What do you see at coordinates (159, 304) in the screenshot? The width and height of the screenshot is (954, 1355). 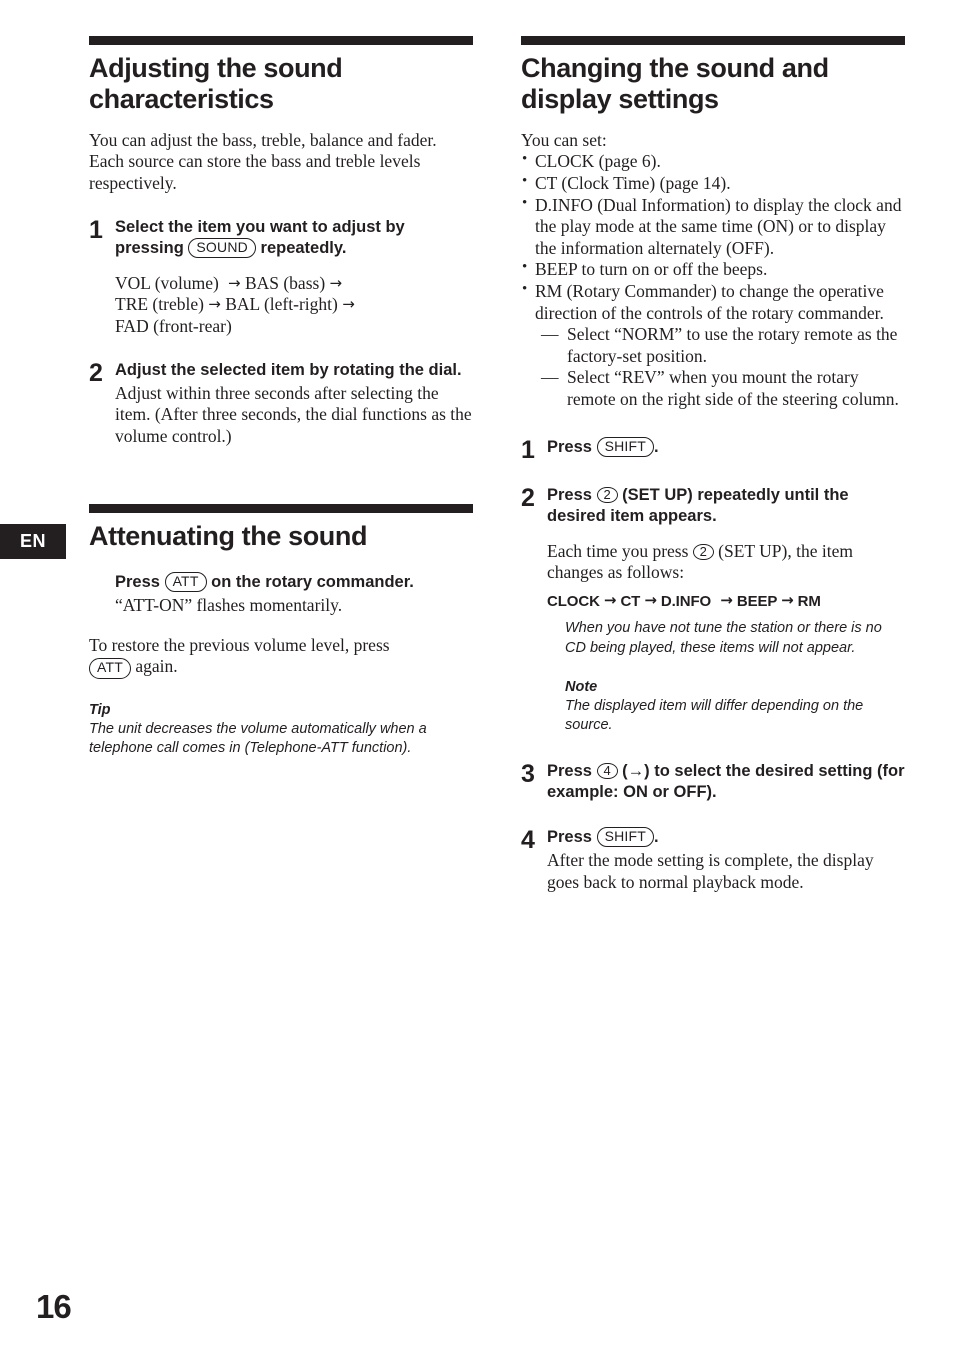 I see `flow-item-tre: TRE (treble)` at bounding box center [159, 304].